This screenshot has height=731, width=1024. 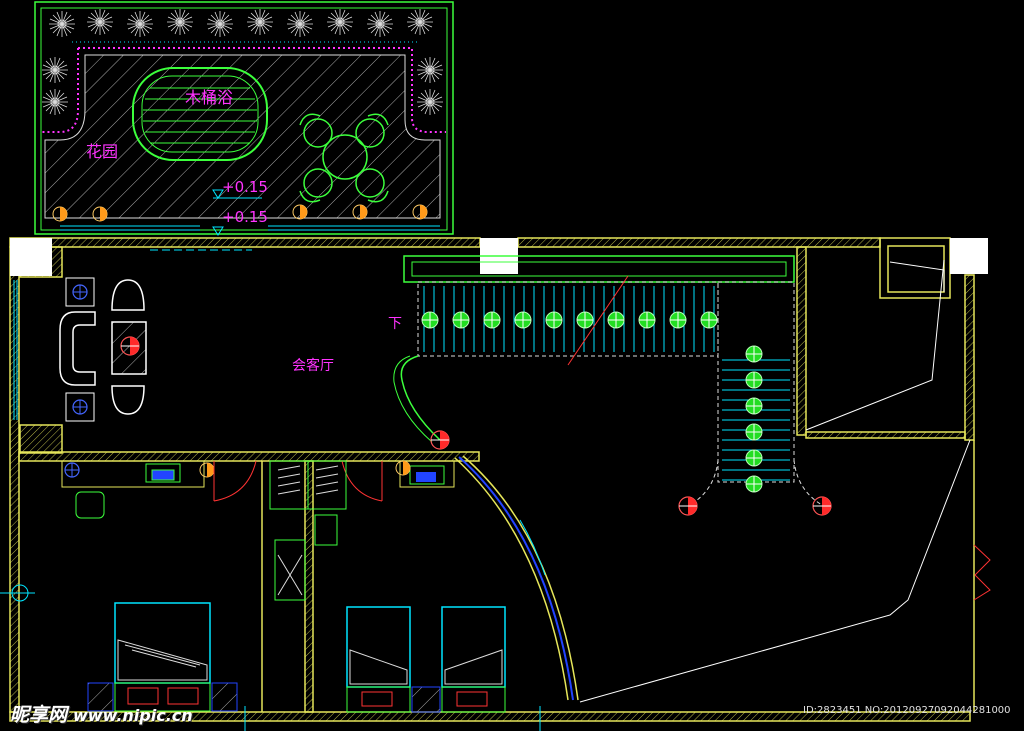 What do you see at coordinates (244, 126) in the screenshot?
I see `garden-terrace: 木桶浴 花园 +0.15 +0.15` at bounding box center [244, 126].